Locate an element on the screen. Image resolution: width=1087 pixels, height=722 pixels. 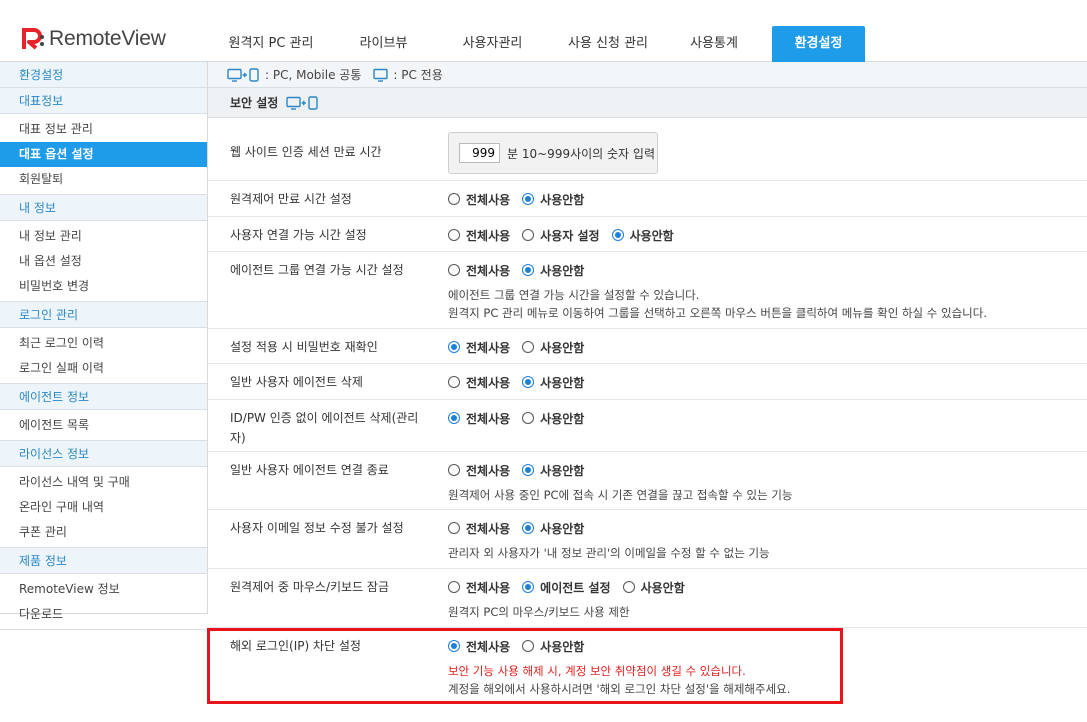
sidebar-section-title: 에이전트 정보 is located at coordinates (103, 397).